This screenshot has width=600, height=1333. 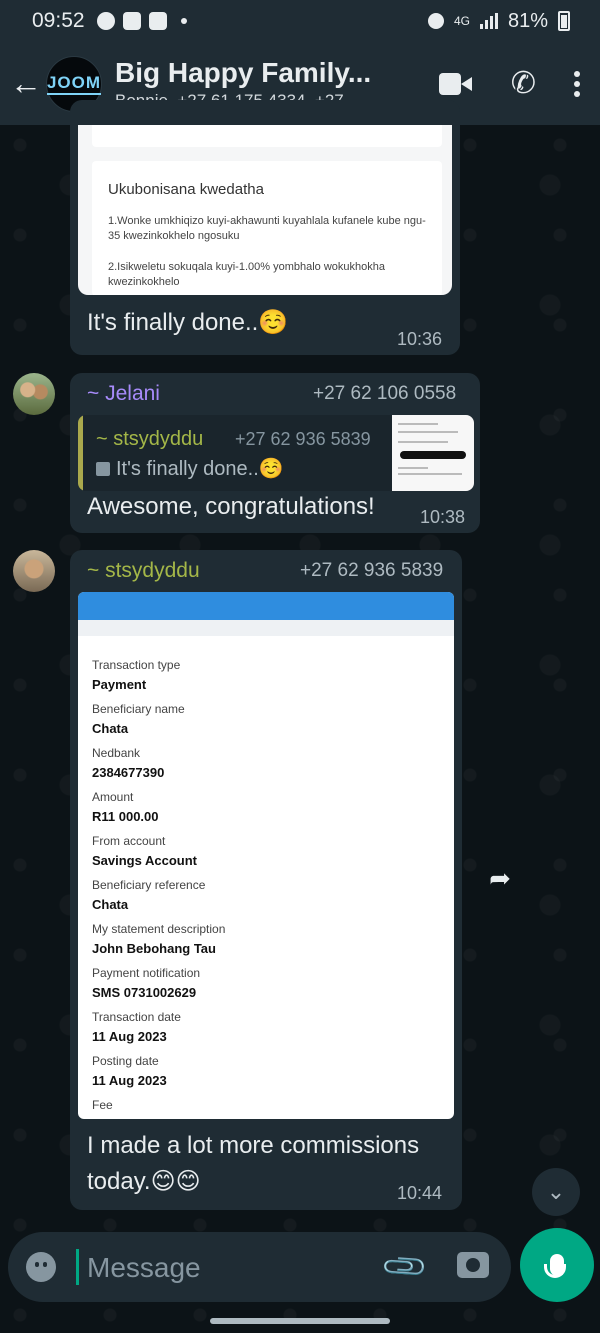 What do you see at coordinates (128, 772) in the screenshot?
I see `receipt-field-value: 2384677390` at bounding box center [128, 772].